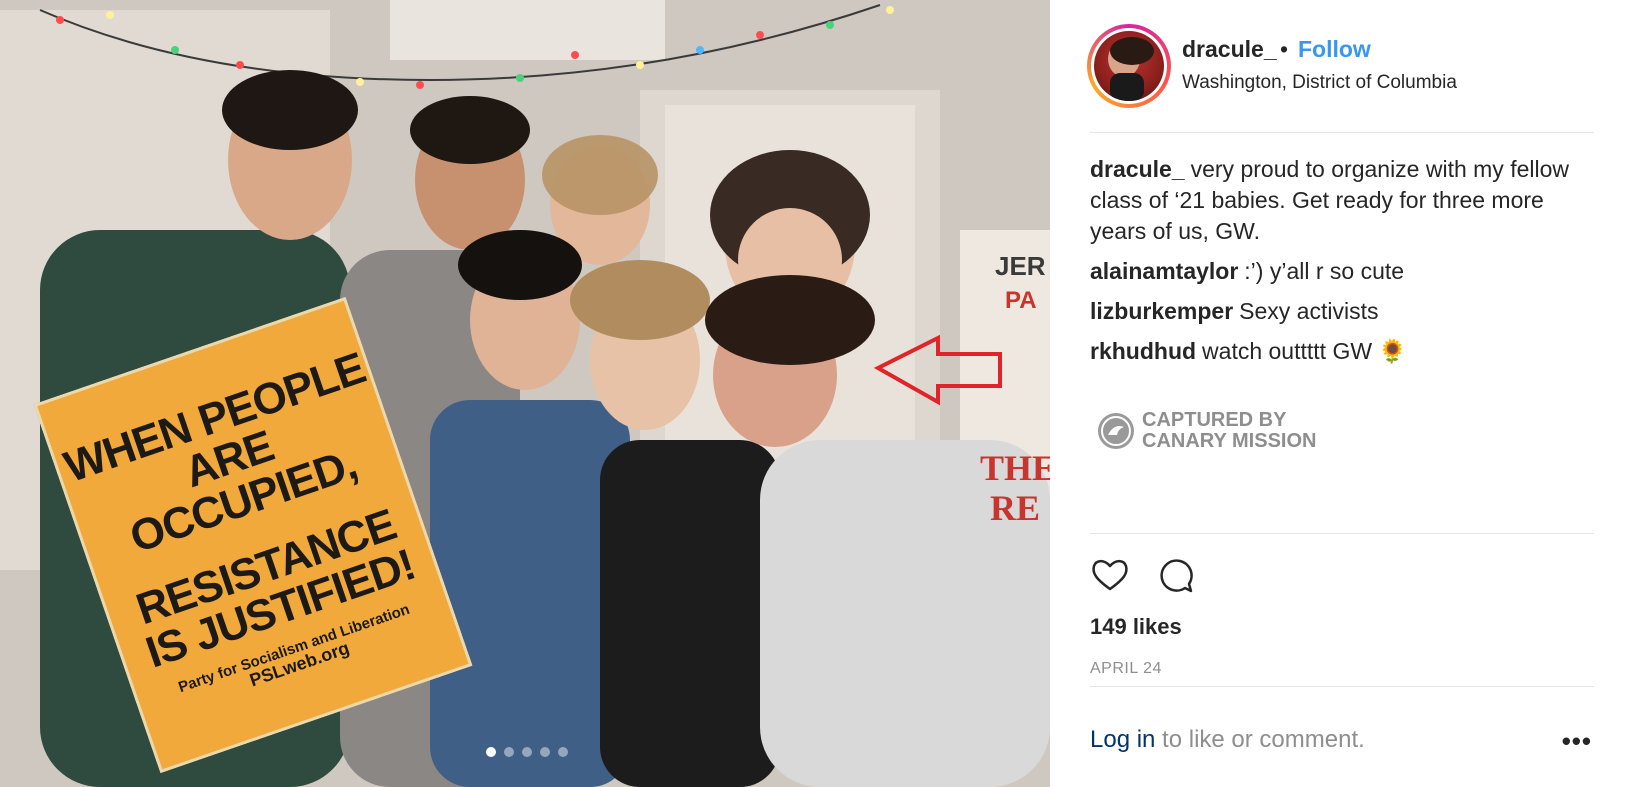  I want to click on svg-text: JER, so click(1020, 266).